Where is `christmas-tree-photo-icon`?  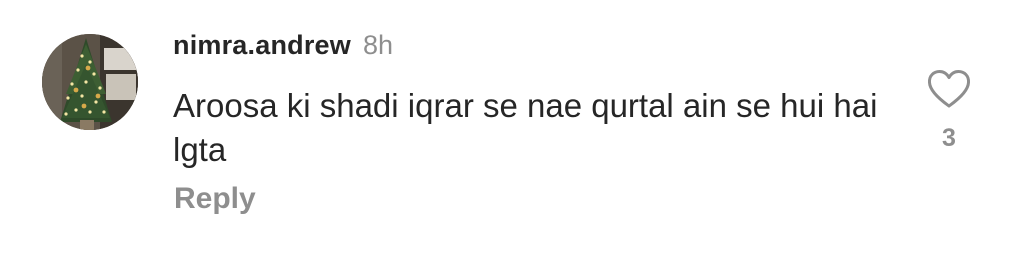 christmas-tree-photo-icon is located at coordinates (90, 82).